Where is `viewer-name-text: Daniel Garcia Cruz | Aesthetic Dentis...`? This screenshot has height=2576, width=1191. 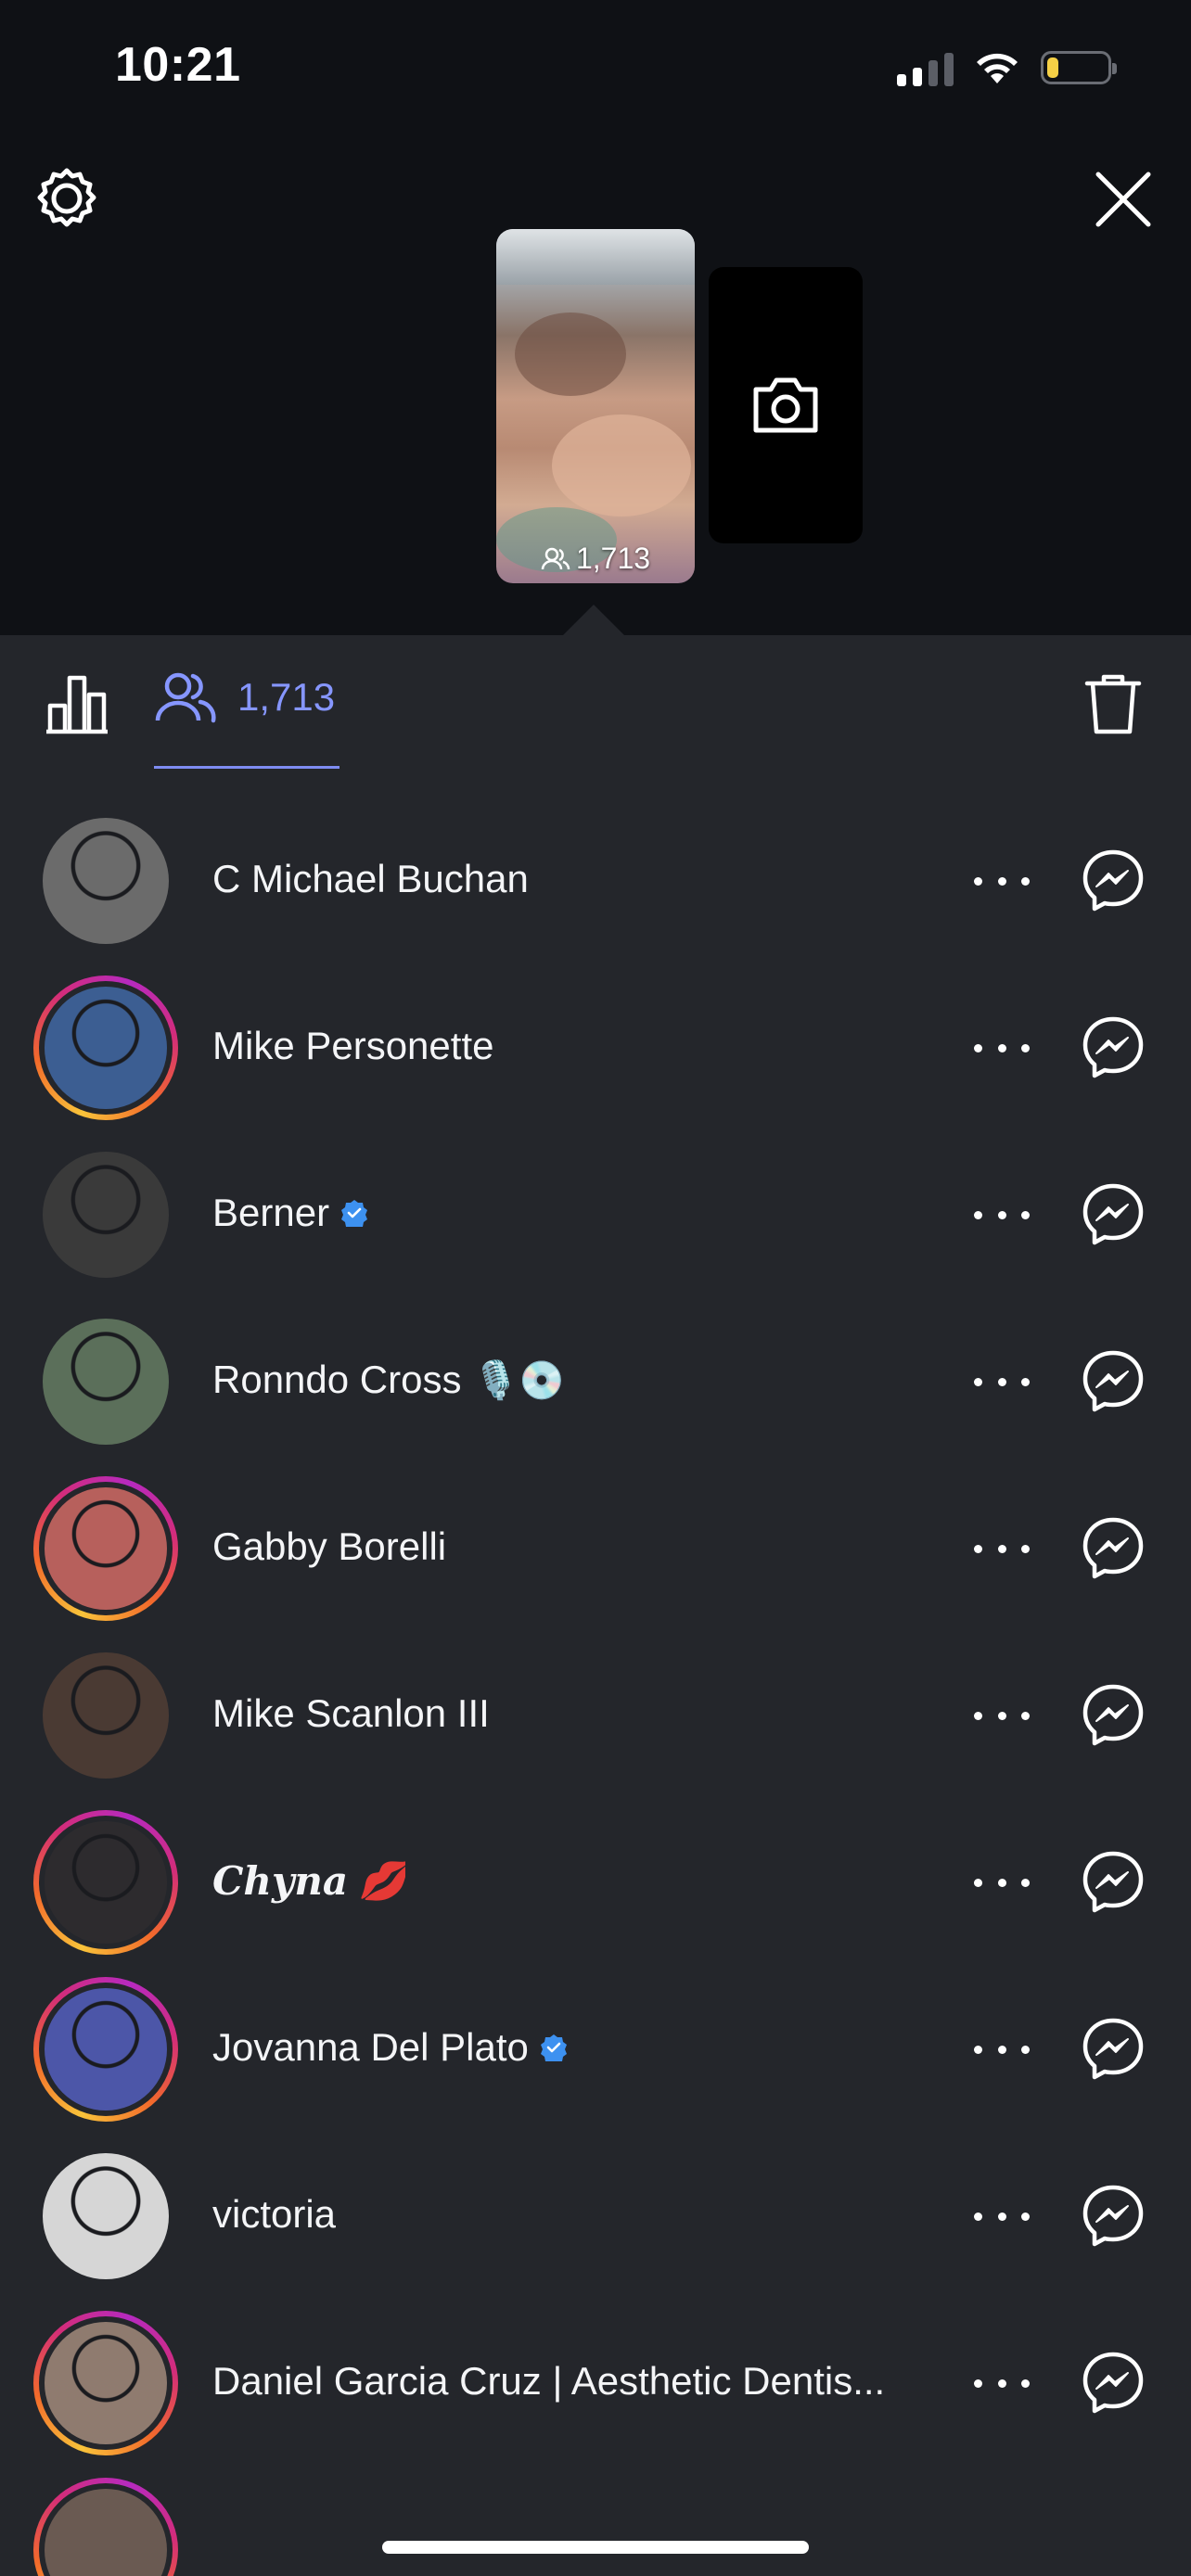 viewer-name-text: Daniel Garcia Cruz | Aesthetic Dentis... is located at coordinates (549, 2381).